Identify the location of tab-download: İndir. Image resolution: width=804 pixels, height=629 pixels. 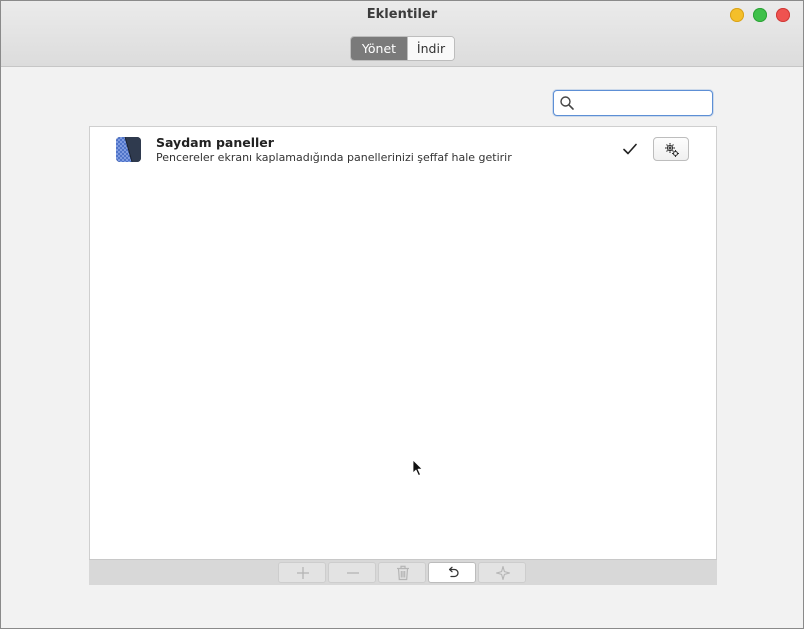
(430, 48).